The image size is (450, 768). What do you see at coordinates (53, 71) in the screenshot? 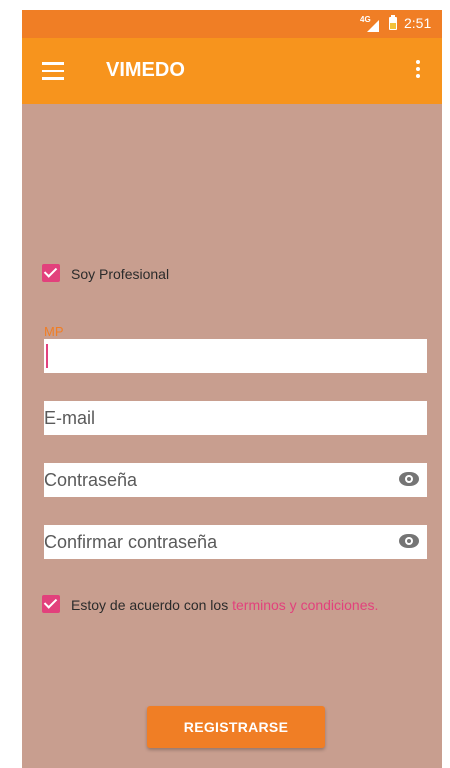
I see `menu-icon` at bounding box center [53, 71].